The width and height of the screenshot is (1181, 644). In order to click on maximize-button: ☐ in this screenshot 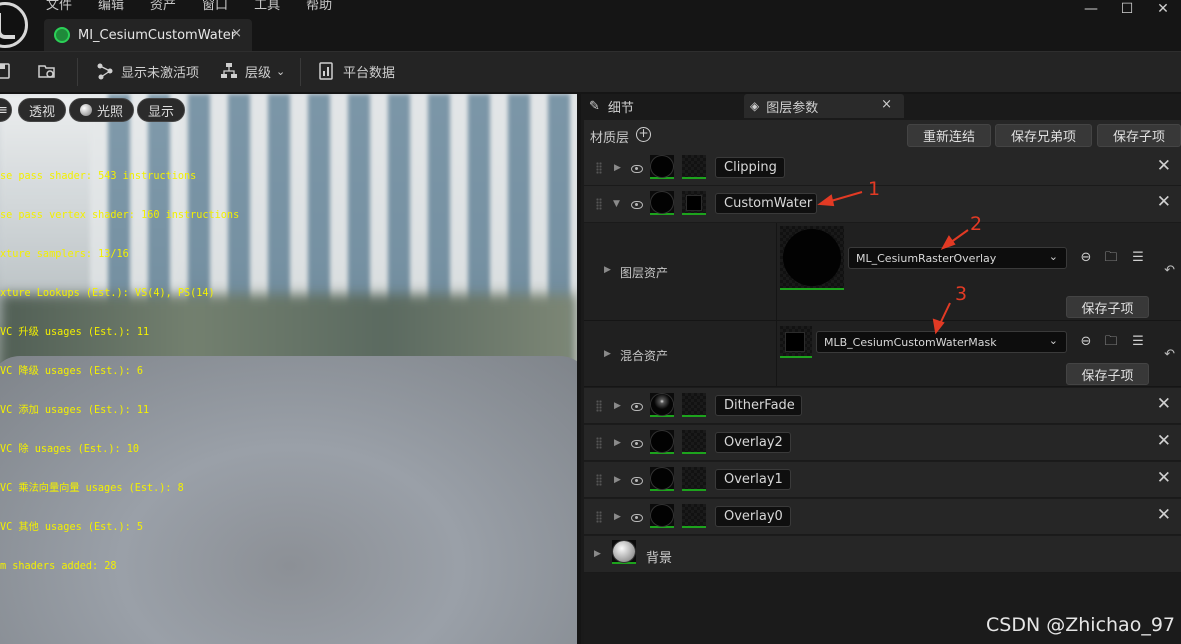, I will do `click(1127, 10)`.